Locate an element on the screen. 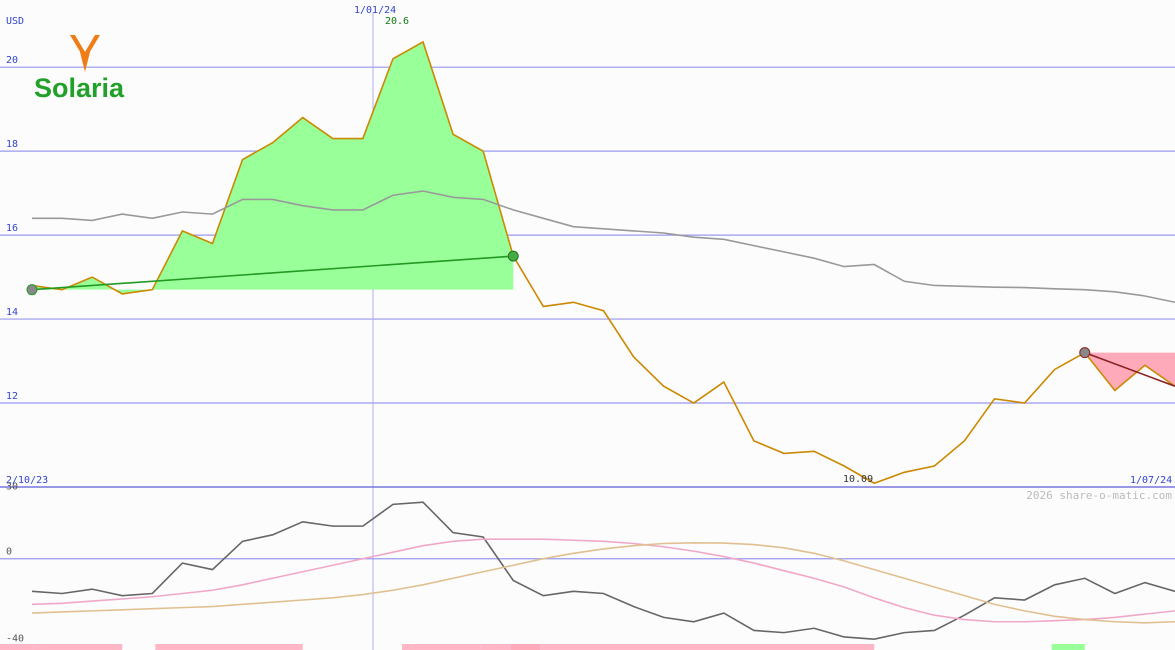 This screenshot has height=650, width=1175. volume-bars is located at coordinates (542, 647).